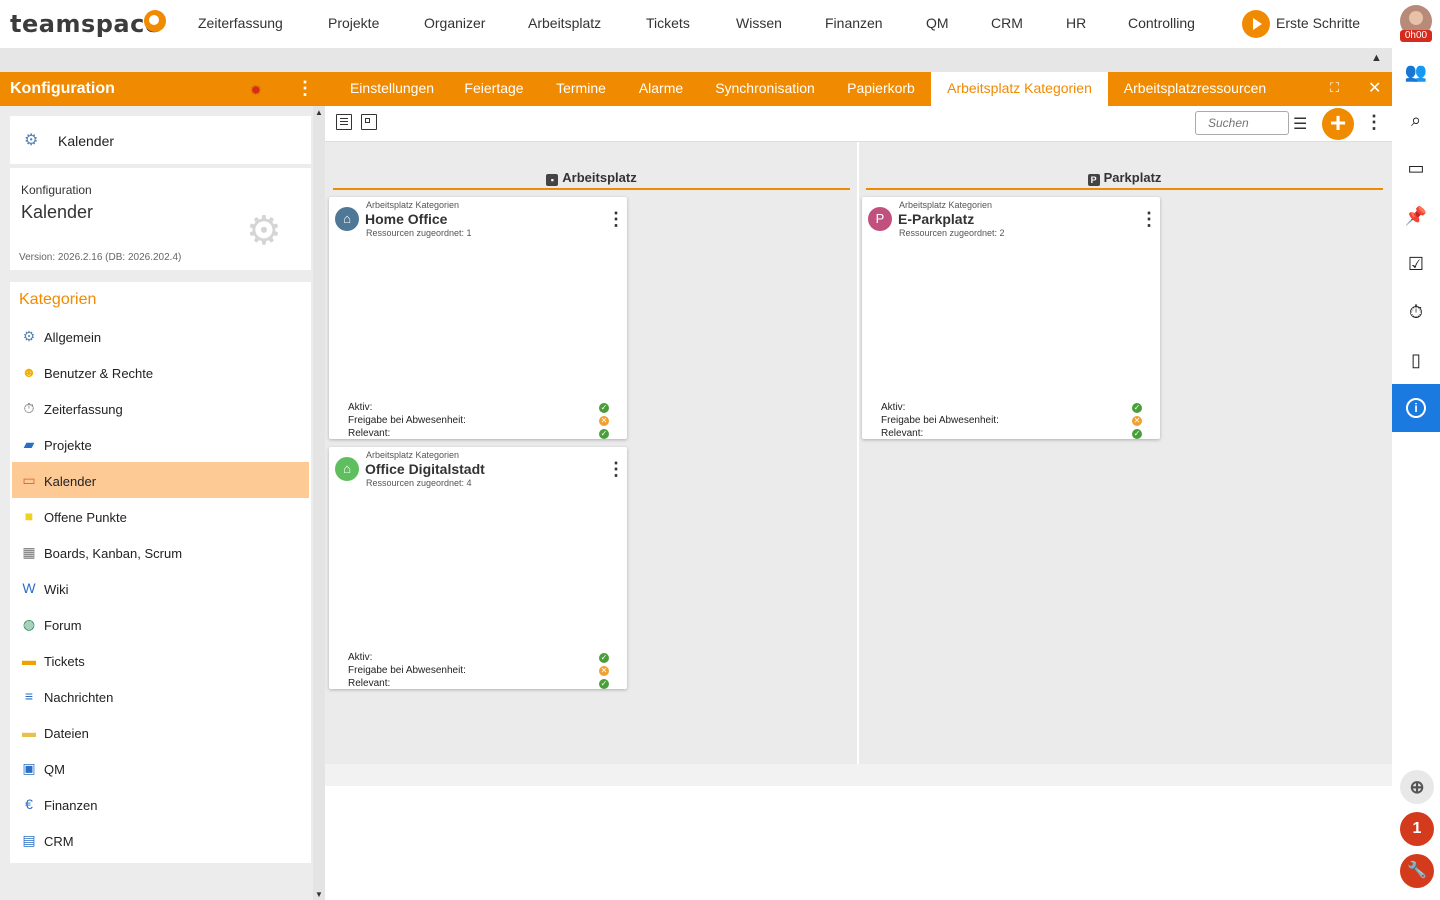  I want to click on nav-hr: HR, so click(1076, 23).